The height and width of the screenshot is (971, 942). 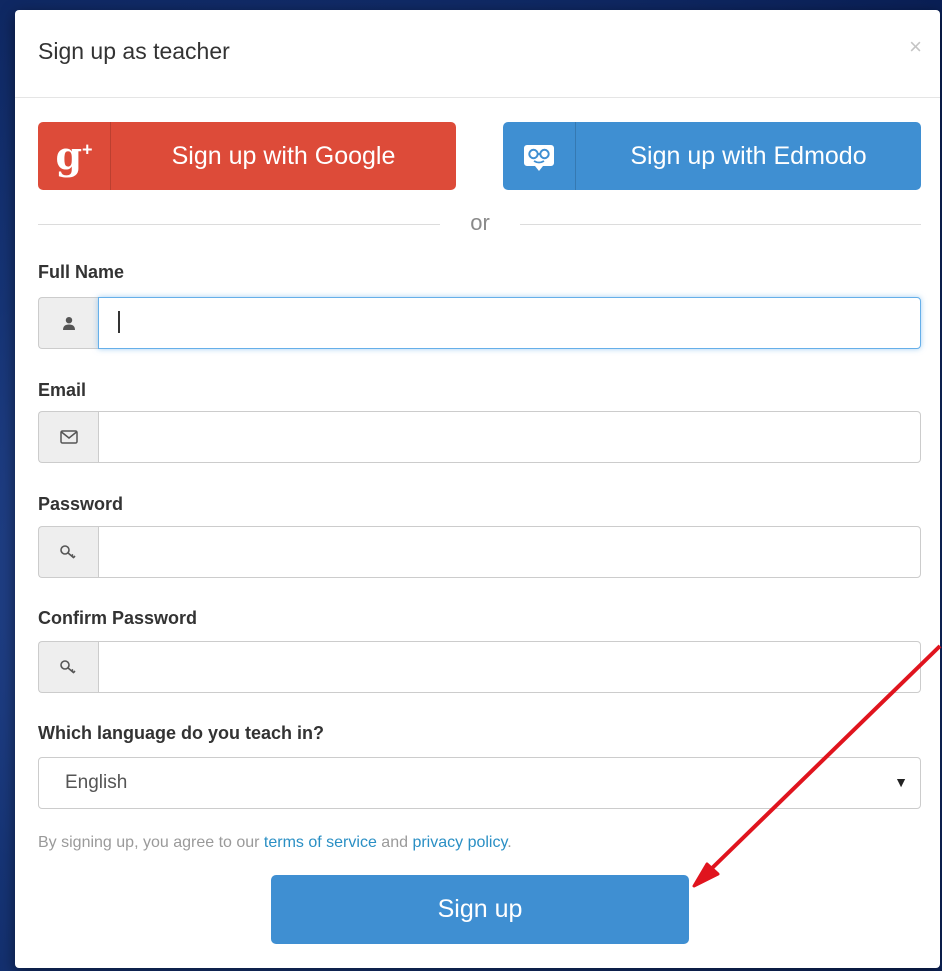 I want to click on confirm-password-group, so click(x=479, y=667).